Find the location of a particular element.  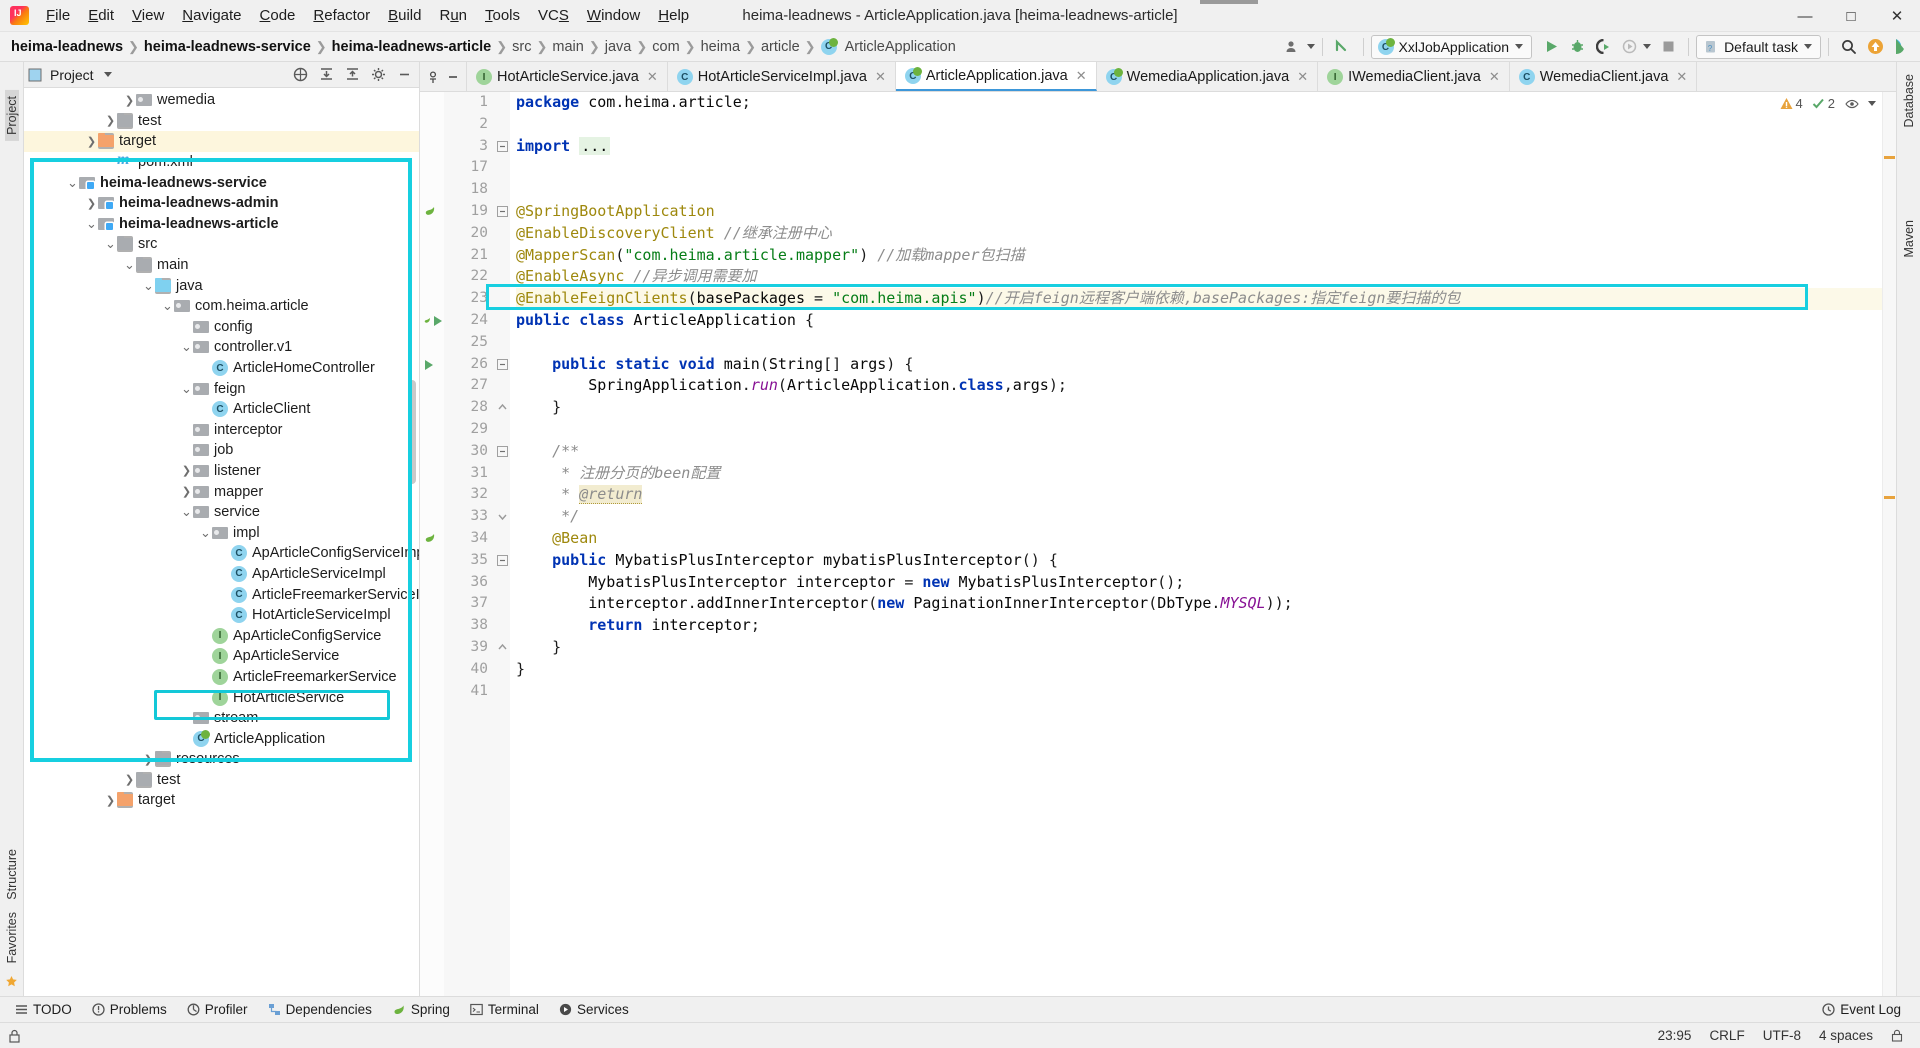

update-icon is located at coordinates (1875, 47).